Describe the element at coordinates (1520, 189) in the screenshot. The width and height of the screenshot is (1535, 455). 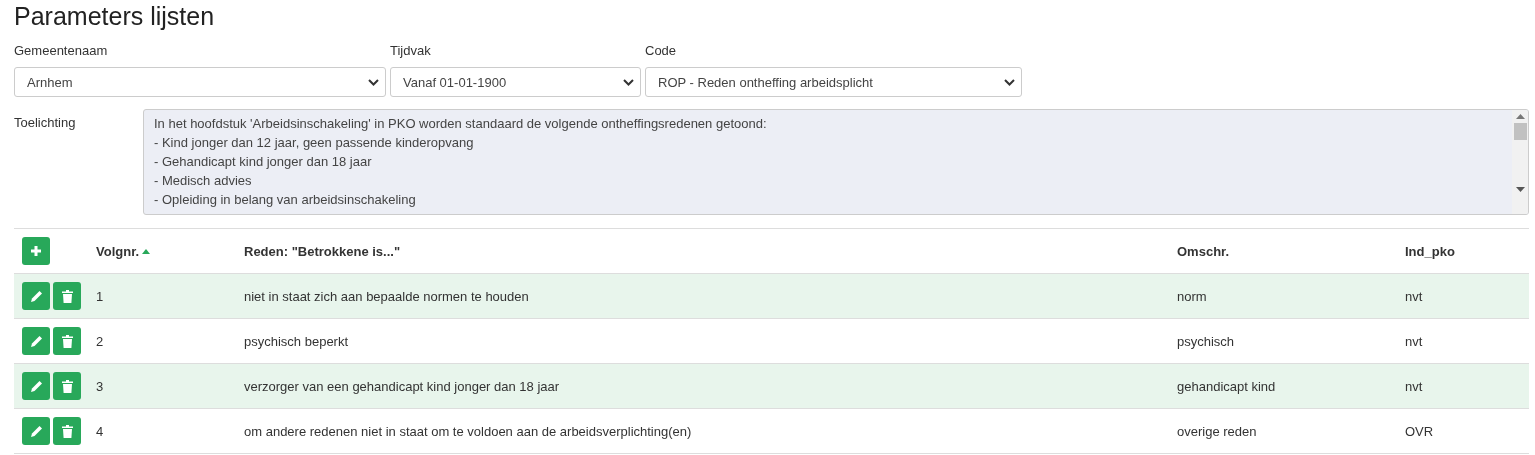
I see `scroll-down-icon` at that location.